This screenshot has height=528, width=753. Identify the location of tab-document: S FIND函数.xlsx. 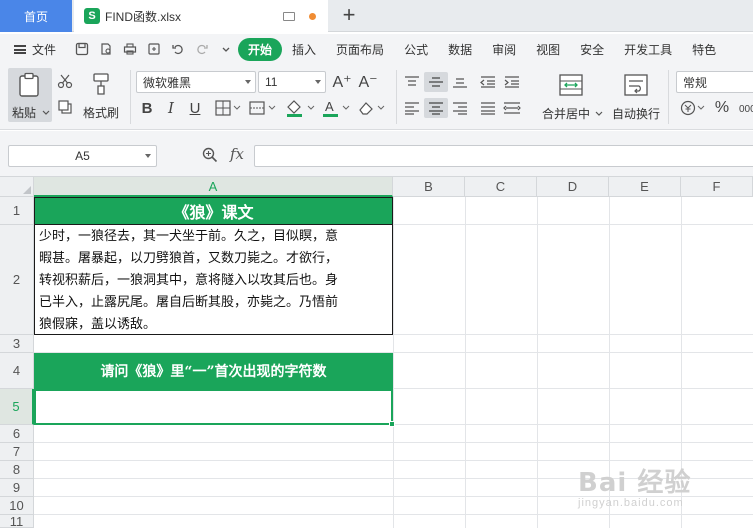
(201, 16).